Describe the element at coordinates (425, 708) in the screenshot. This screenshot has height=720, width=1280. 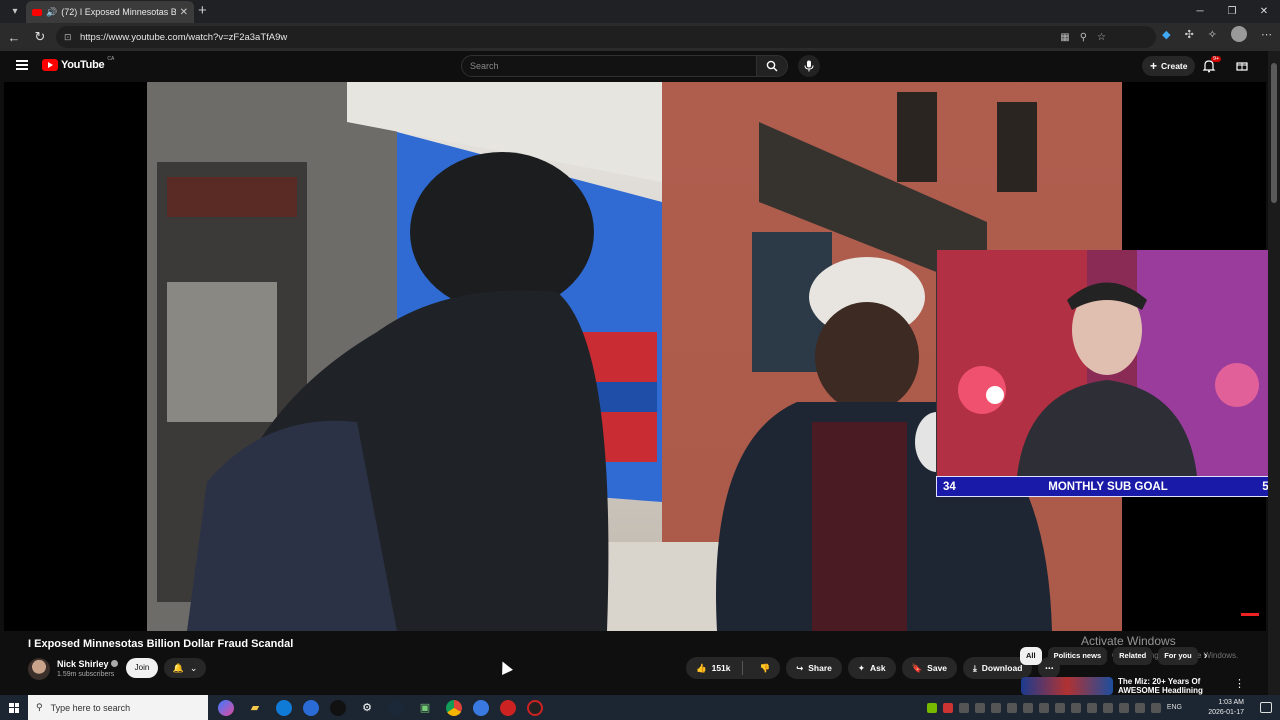
I see `game-bar-icon: ▣` at that location.